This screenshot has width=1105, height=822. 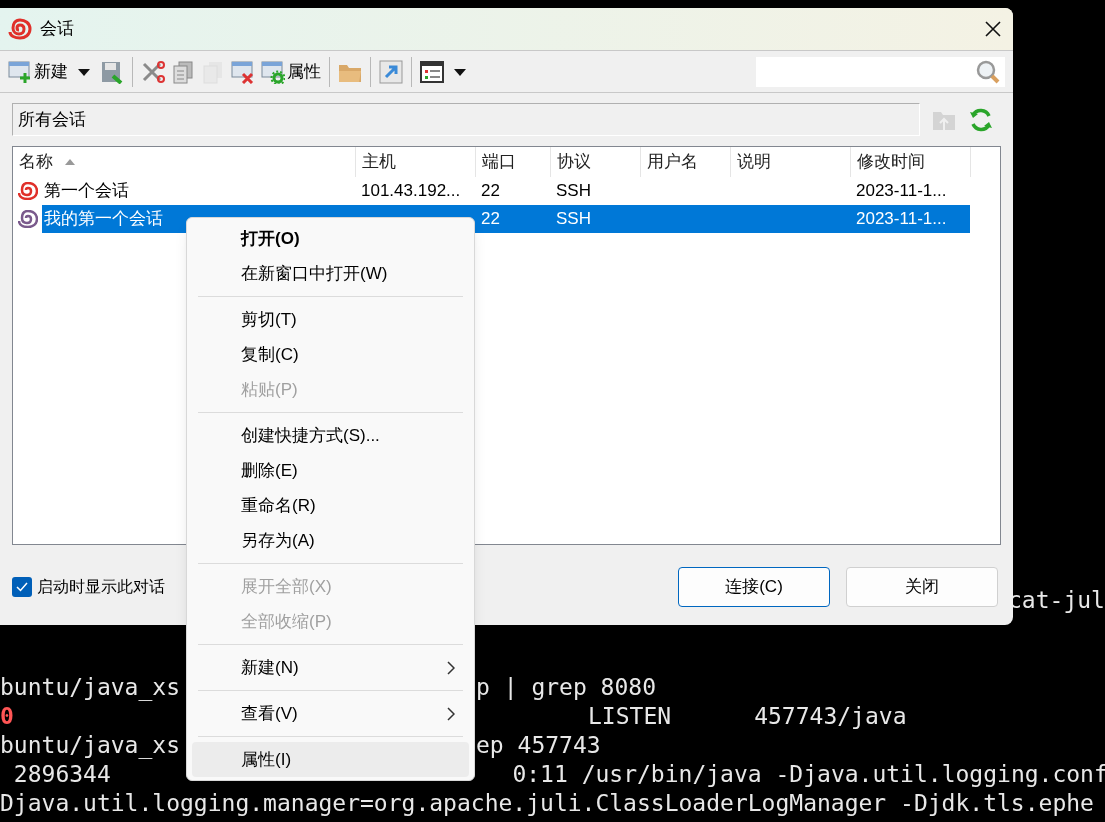 I want to click on documents-icon, so click(x=183, y=71).